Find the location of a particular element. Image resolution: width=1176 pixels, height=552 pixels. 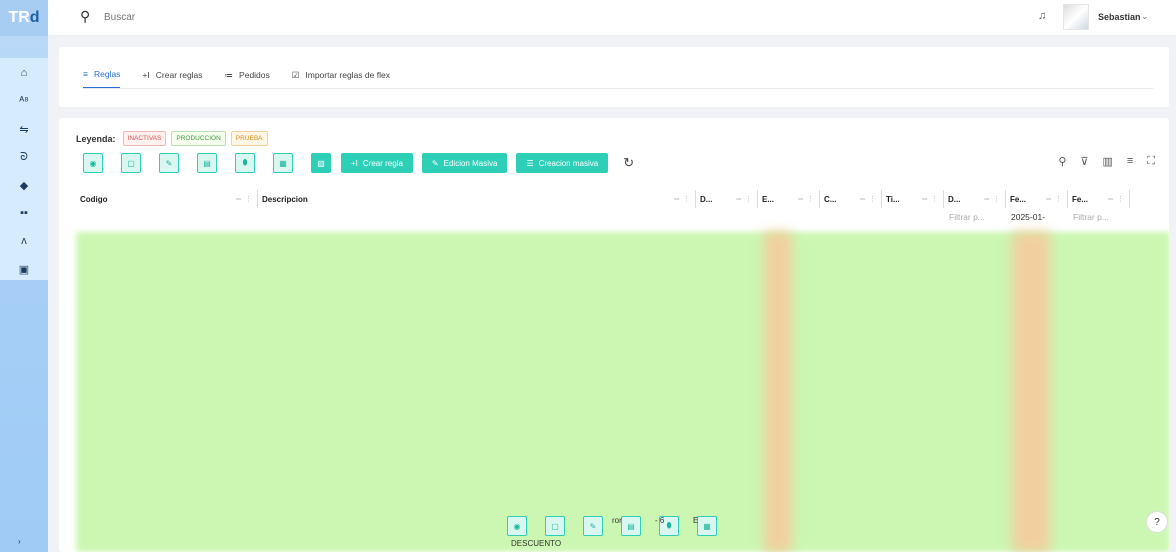

transfer-icon: ⇋ is located at coordinates (24, 129).